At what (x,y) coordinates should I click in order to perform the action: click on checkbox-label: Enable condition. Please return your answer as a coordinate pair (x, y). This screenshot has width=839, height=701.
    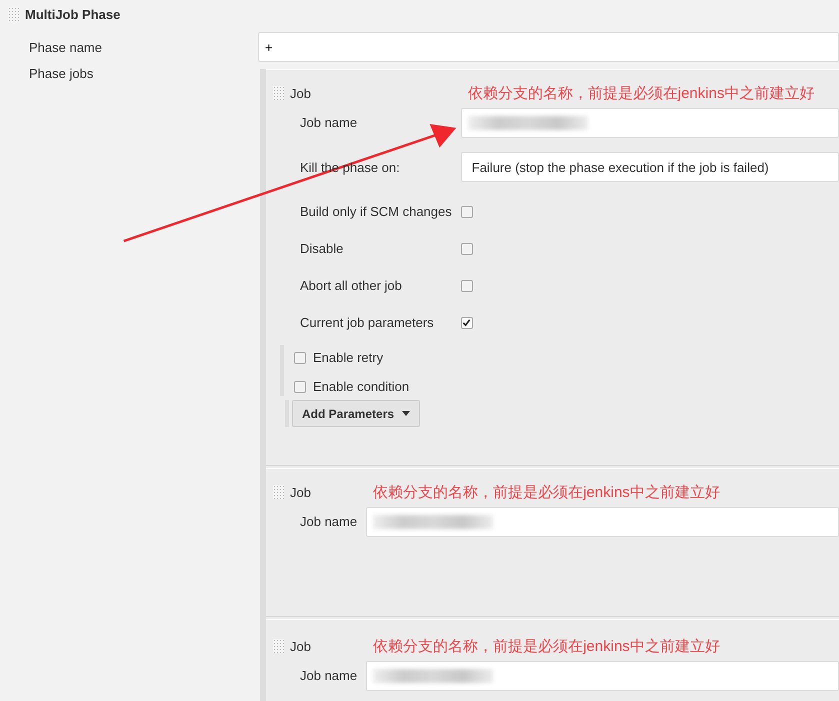
    Looking at the image, I should click on (361, 386).